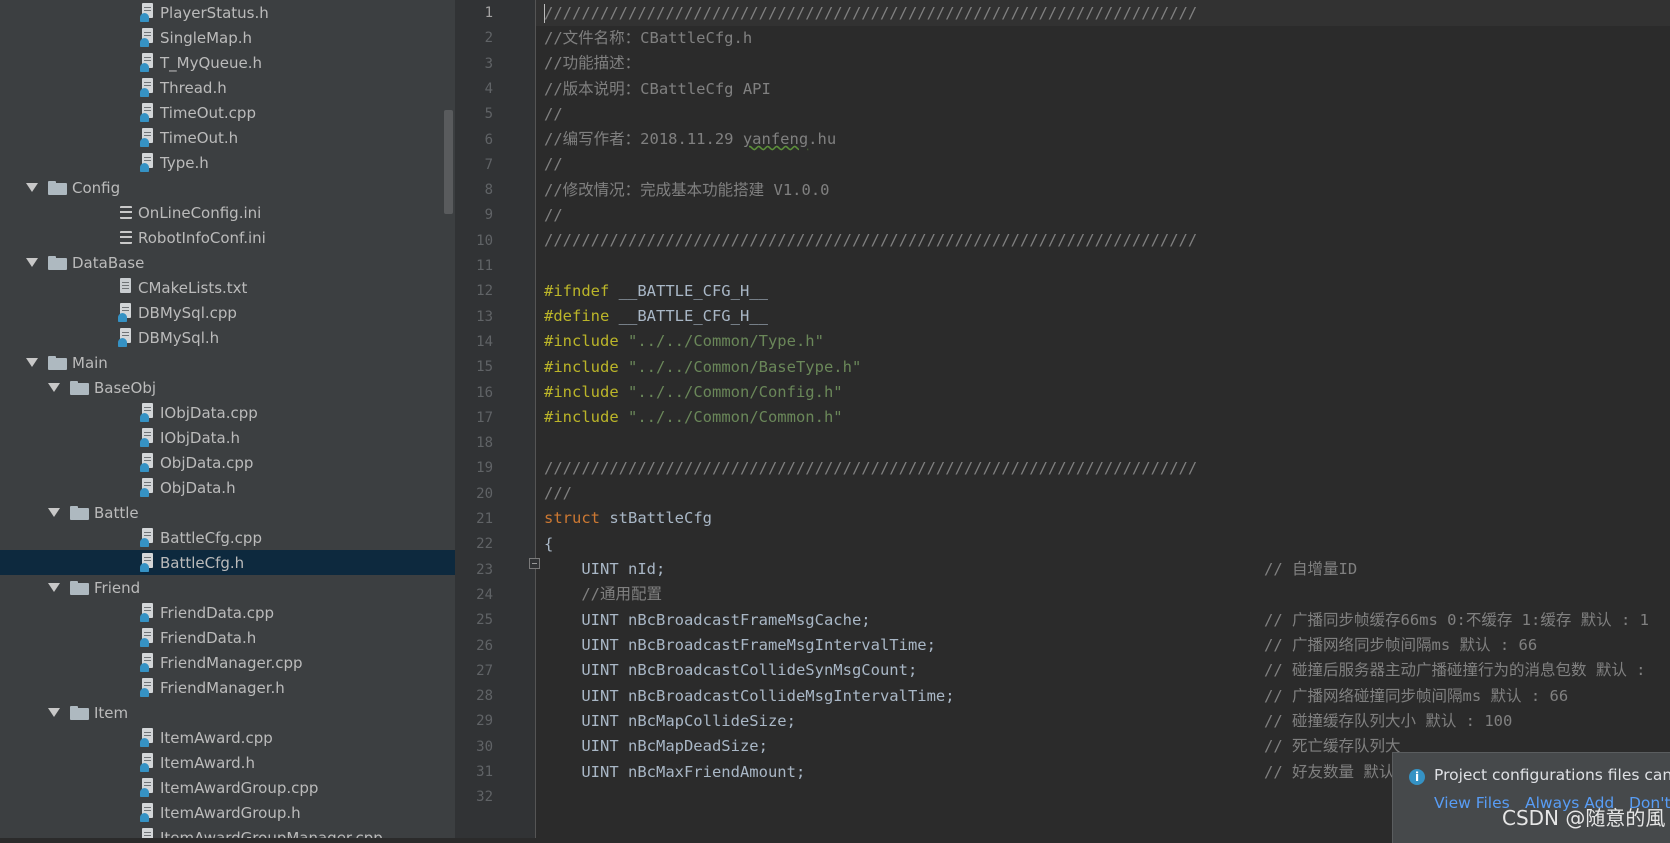 This screenshot has width=1670, height=843. Describe the element at coordinates (227, 437) in the screenshot. I see `tree-file-row: IObjData.h` at that location.